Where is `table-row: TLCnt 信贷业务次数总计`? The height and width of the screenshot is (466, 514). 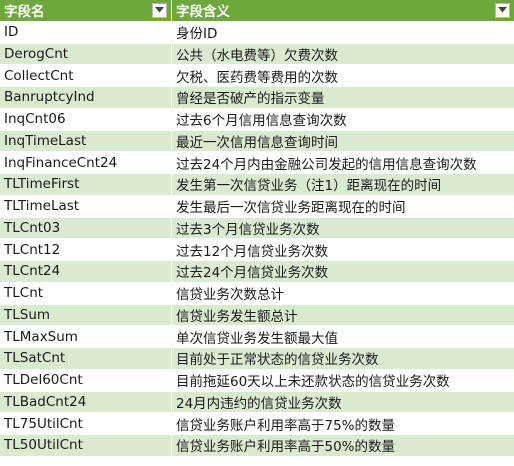
table-row: TLCnt 信贷业务次数总计 is located at coordinates (257, 293).